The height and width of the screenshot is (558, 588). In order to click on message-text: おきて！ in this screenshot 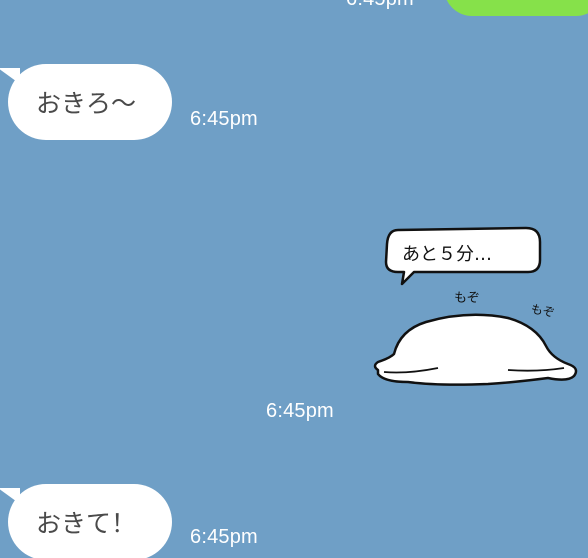, I will do `click(86, 523)`.